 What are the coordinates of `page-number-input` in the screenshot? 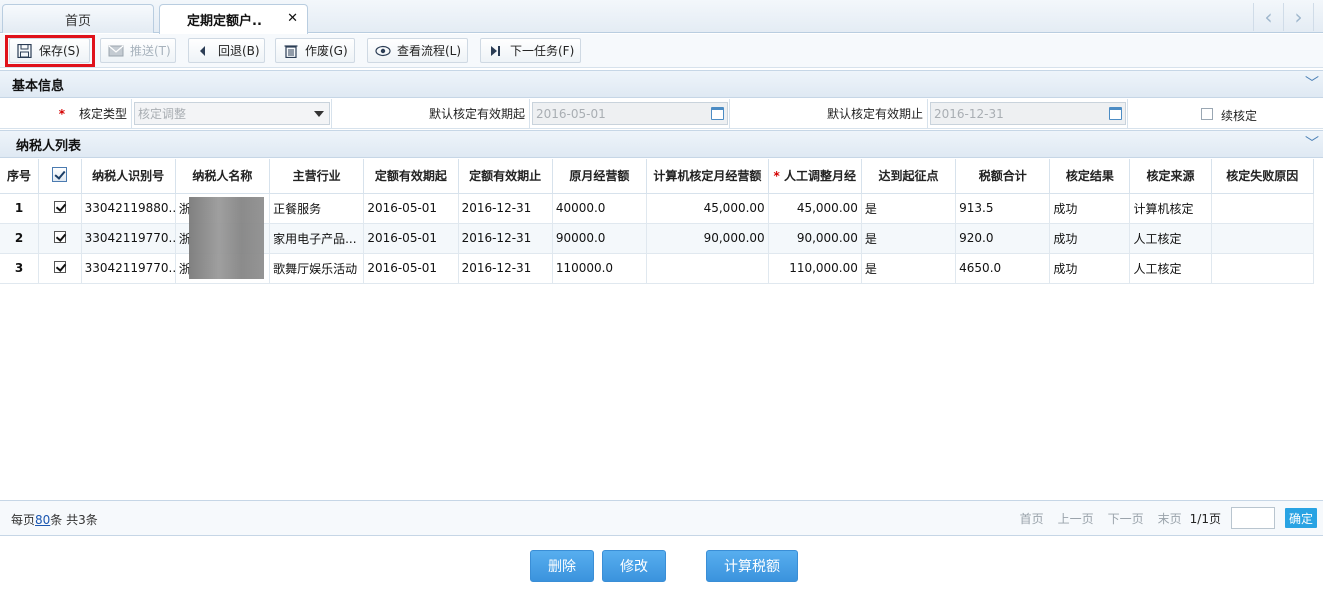 It's located at (1252, 518).